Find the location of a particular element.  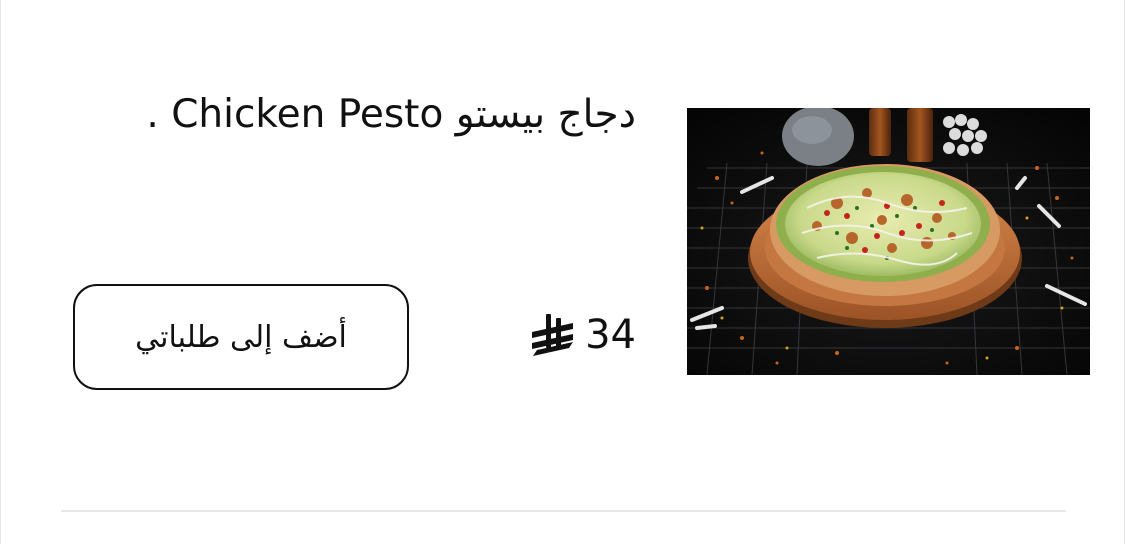

price-value: 34 is located at coordinates (610, 335).